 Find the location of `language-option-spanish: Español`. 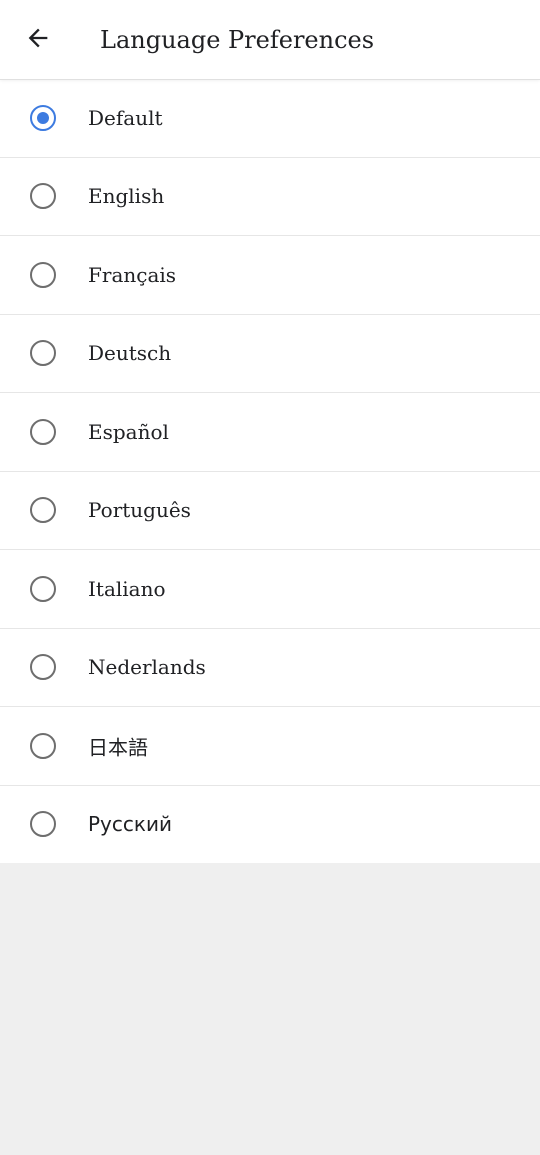

language-option-spanish: Español is located at coordinates (270, 432).